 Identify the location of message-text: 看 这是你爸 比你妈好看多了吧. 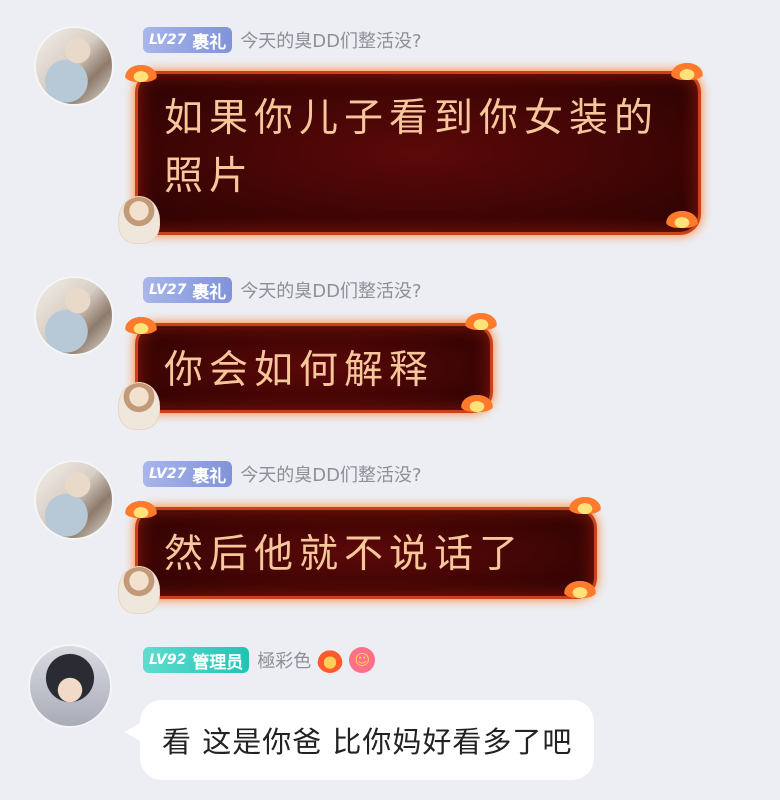
(367, 742).